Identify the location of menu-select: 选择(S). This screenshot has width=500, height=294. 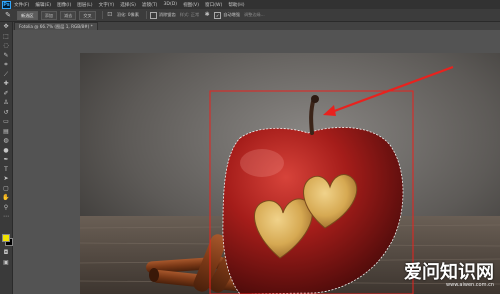
(128, 5).